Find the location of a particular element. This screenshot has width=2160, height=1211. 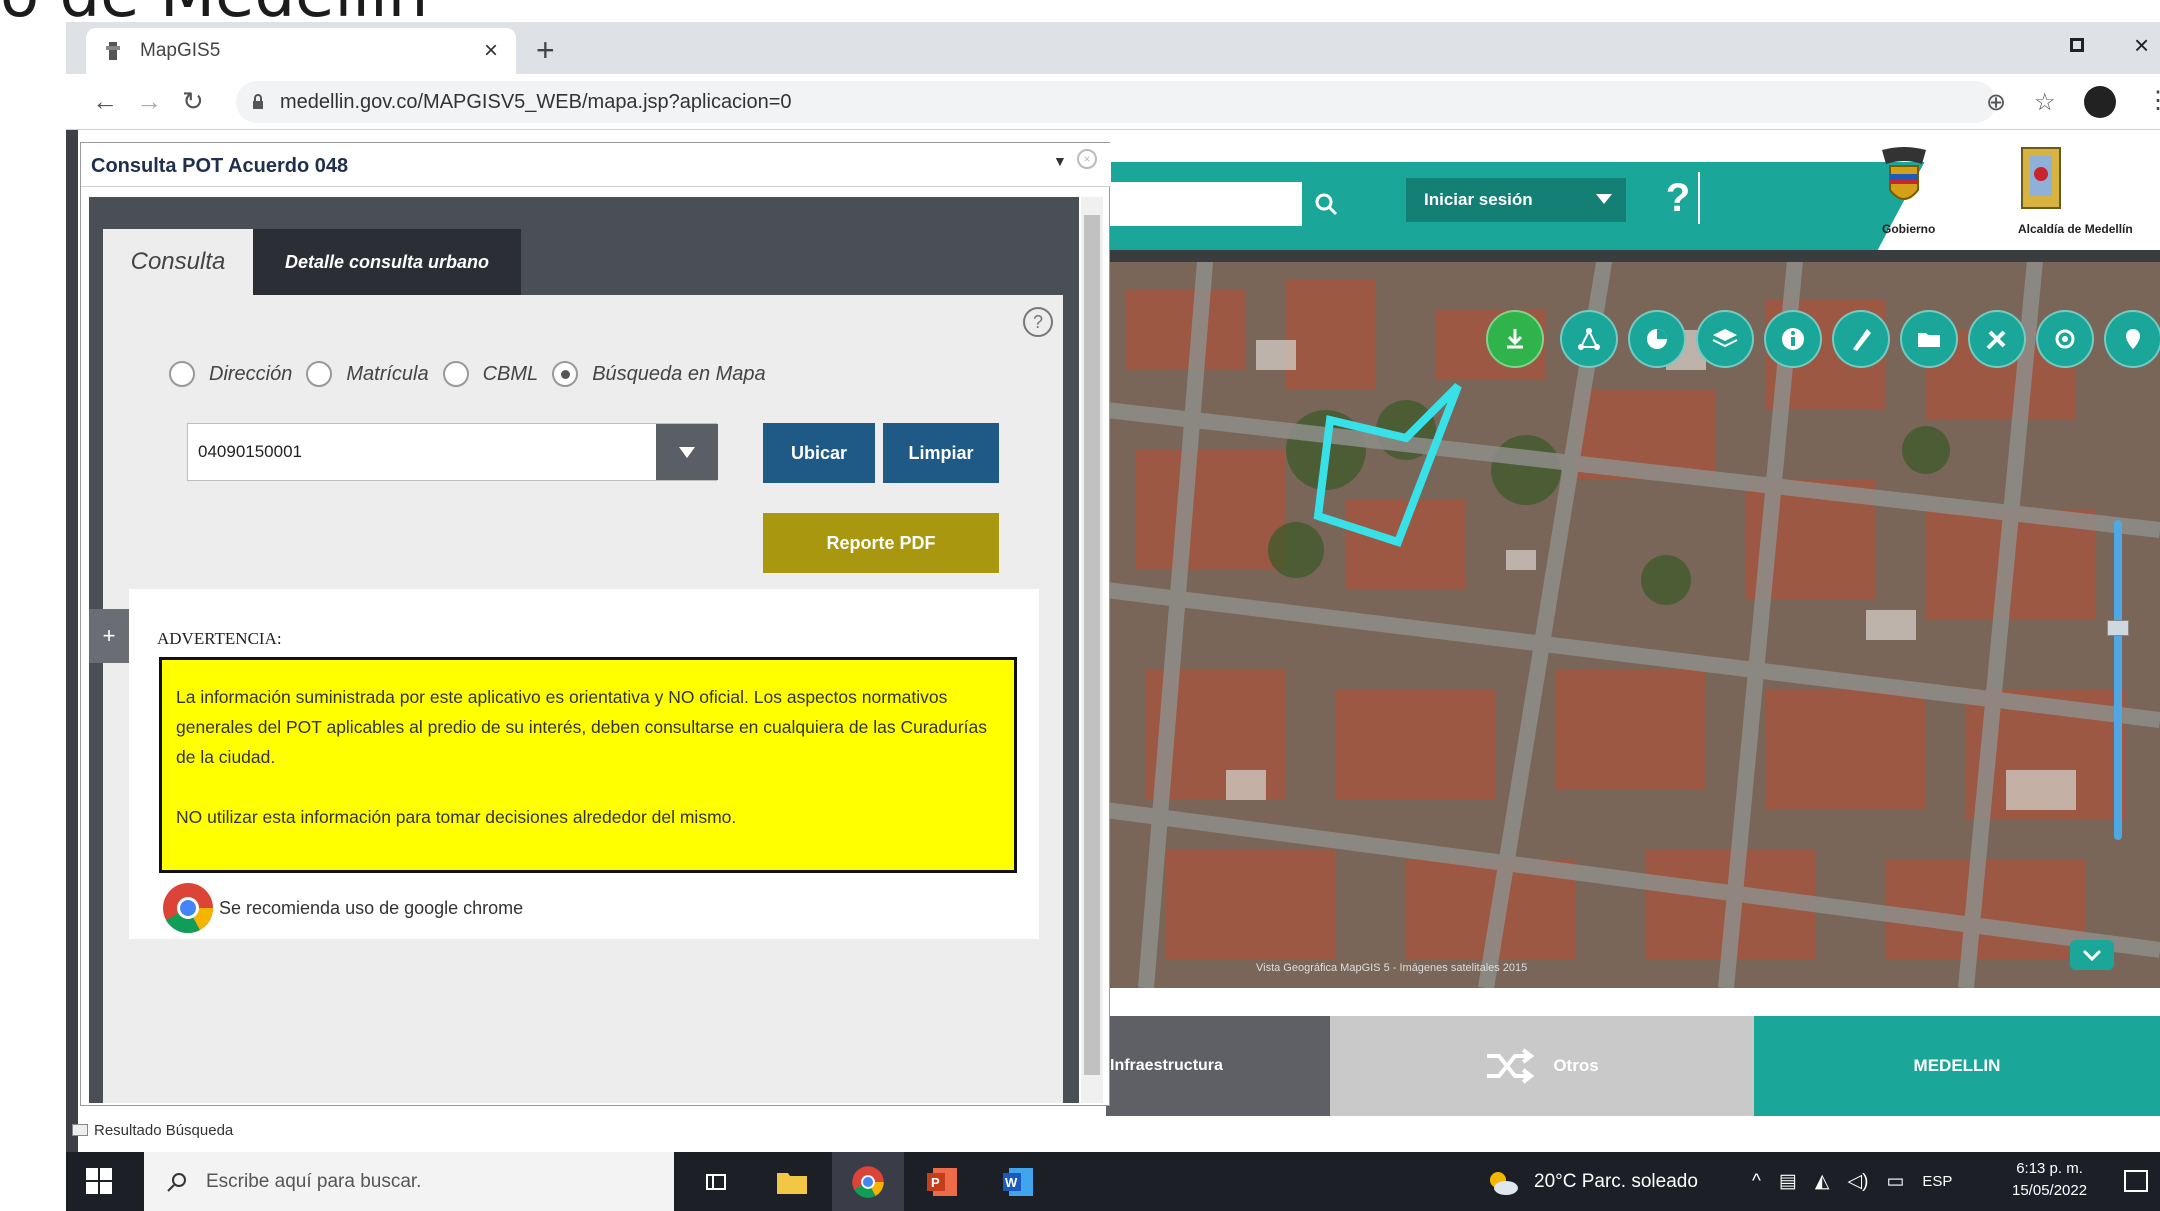

tab-medellin: MEDELLIN is located at coordinates (1957, 1066).